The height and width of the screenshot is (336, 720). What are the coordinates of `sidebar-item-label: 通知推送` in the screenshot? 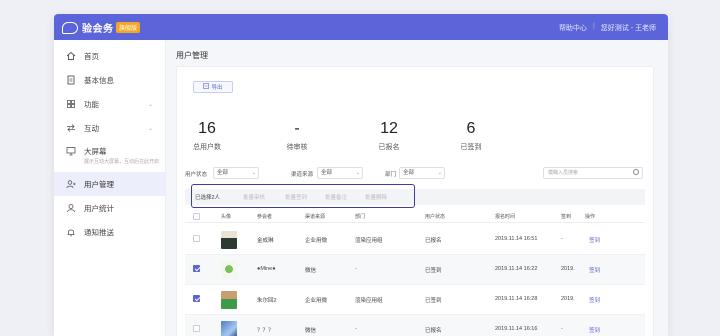 It's located at (99, 232).